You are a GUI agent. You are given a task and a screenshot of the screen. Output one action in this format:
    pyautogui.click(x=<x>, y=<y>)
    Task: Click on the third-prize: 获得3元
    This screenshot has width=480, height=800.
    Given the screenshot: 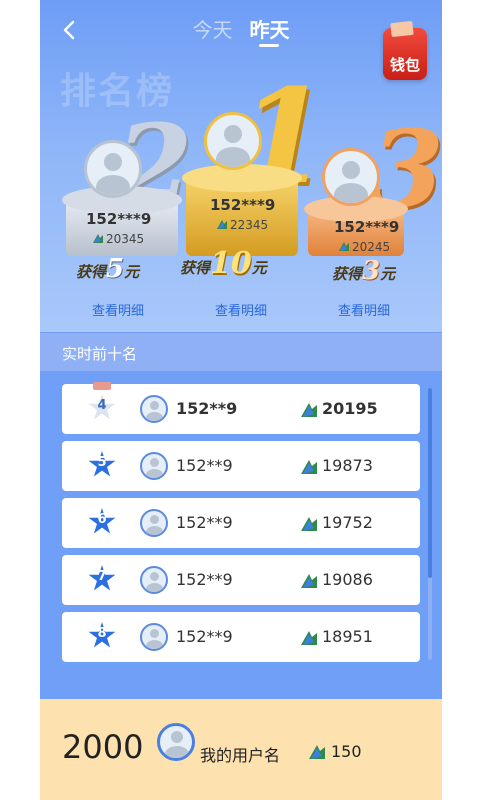 What is the action you would take?
    pyautogui.click(x=364, y=271)
    